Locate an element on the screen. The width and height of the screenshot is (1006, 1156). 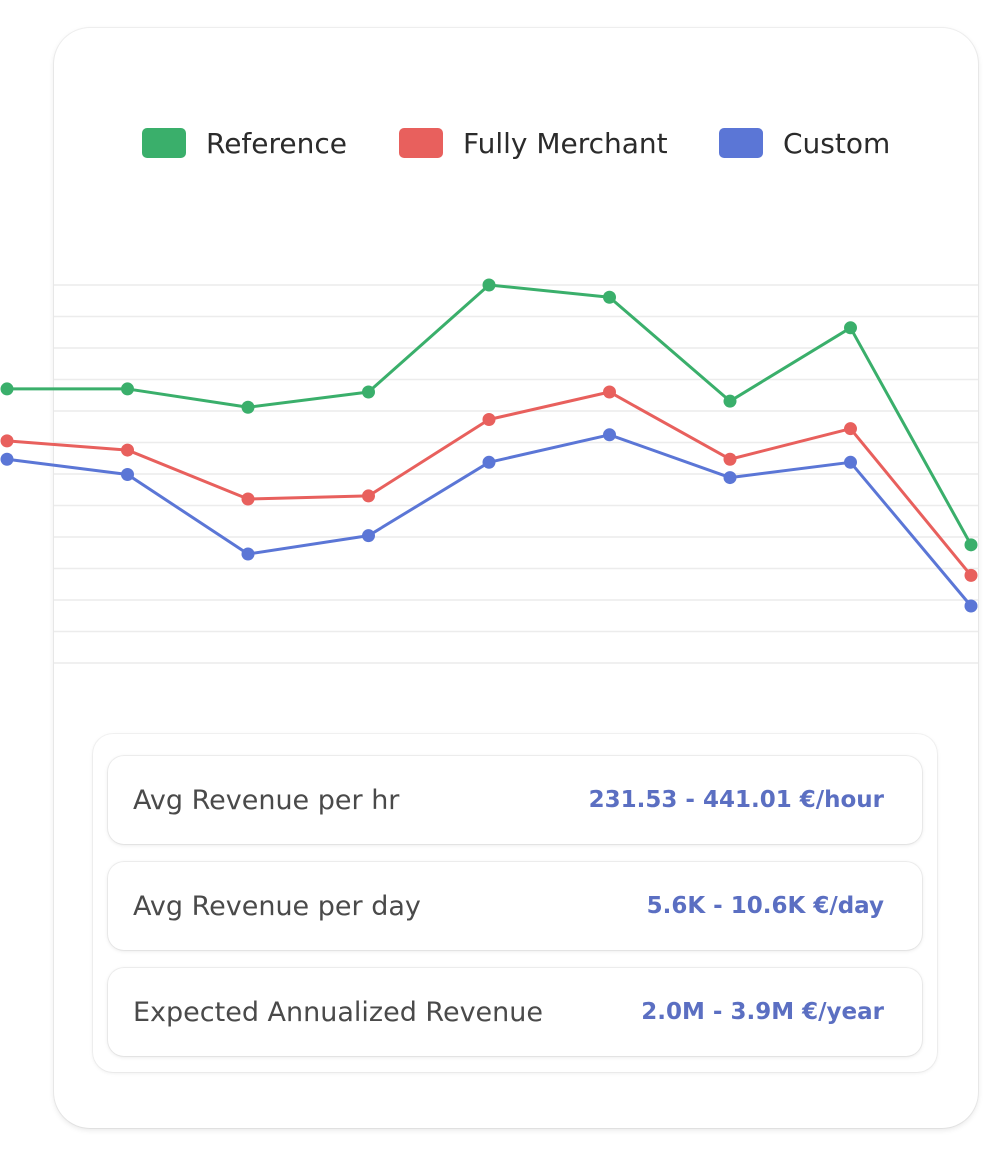
metric-label: Expected Annualized Revenue is located at coordinates (338, 1012).